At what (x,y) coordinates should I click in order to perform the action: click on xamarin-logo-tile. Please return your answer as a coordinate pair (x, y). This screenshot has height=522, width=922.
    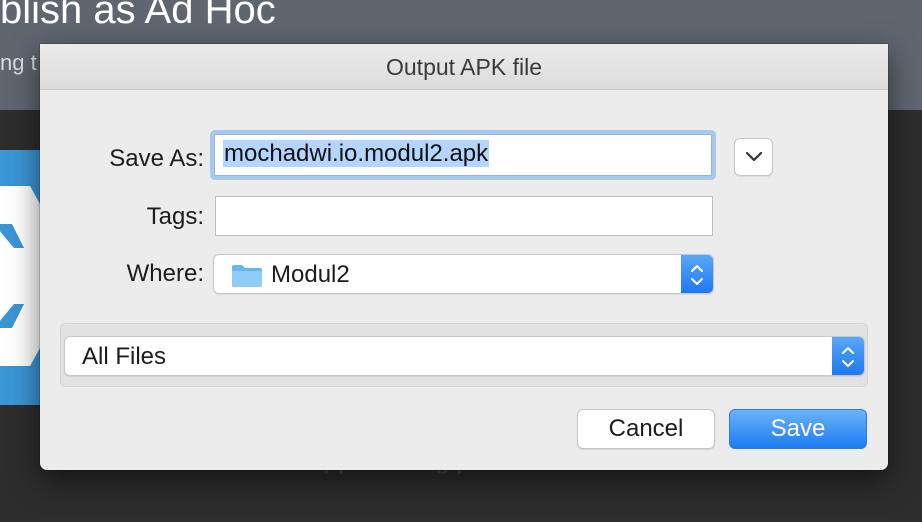
    Looking at the image, I should click on (20, 277).